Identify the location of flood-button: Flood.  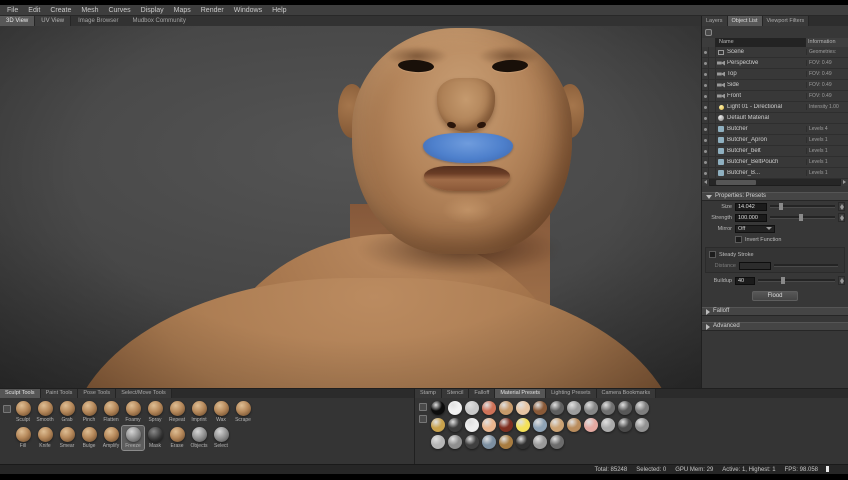
(775, 296).